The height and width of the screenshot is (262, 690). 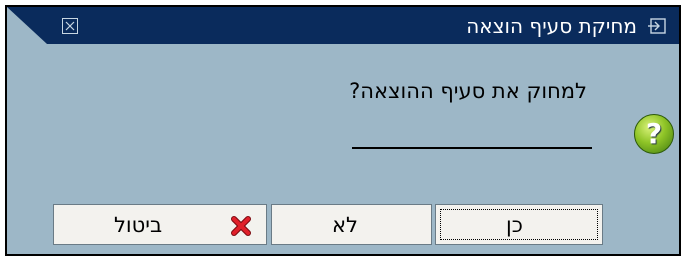 I want to click on question-underline, so click(x=472, y=148).